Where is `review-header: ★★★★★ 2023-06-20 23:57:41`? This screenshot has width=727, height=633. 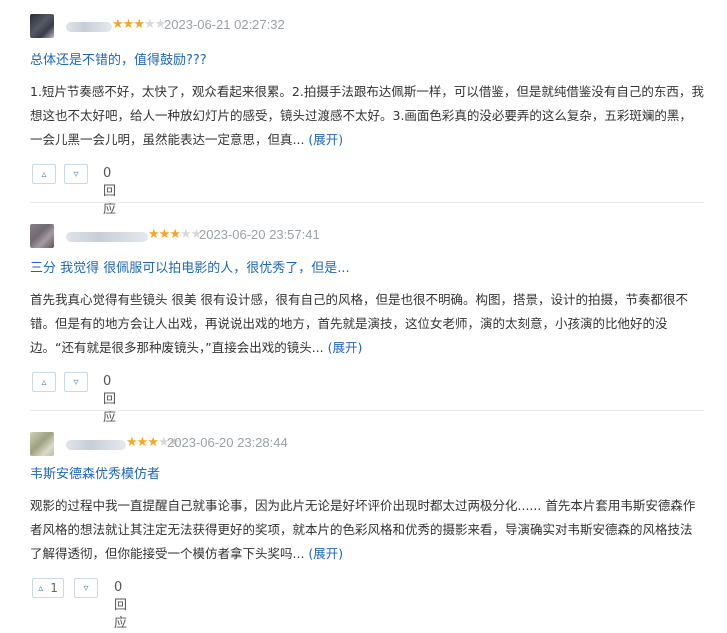
review-header: ★★★★★ 2023-06-20 23:57:41 is located at coordinates (367, 237).